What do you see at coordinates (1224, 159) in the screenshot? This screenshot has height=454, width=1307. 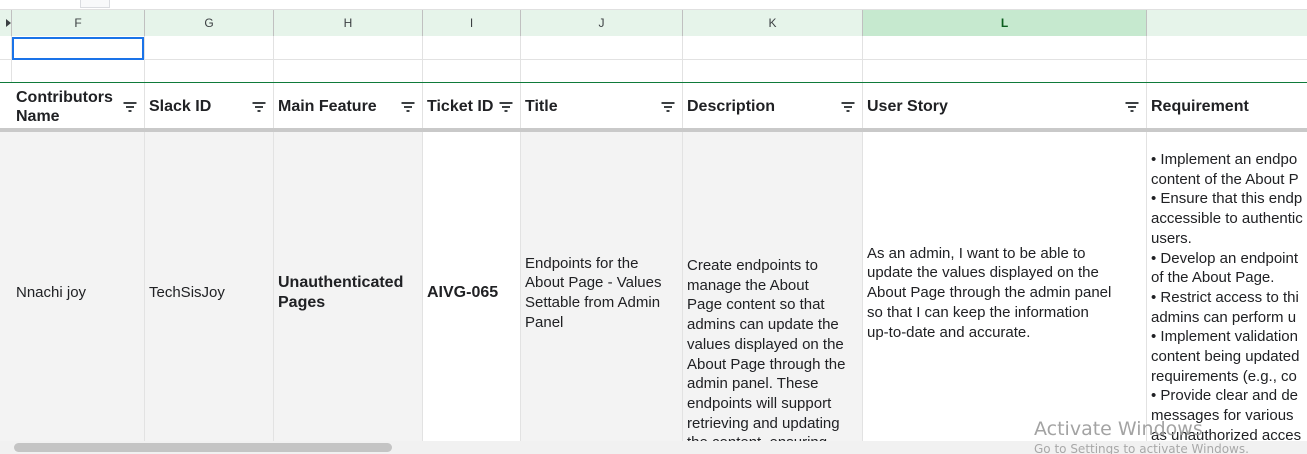 I see `requirement-line: • Implement an endpo` at bounding box center [1224, 159].